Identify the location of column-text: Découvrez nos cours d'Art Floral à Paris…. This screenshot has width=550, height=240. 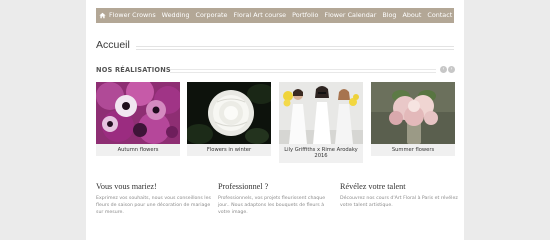
(399, 202).